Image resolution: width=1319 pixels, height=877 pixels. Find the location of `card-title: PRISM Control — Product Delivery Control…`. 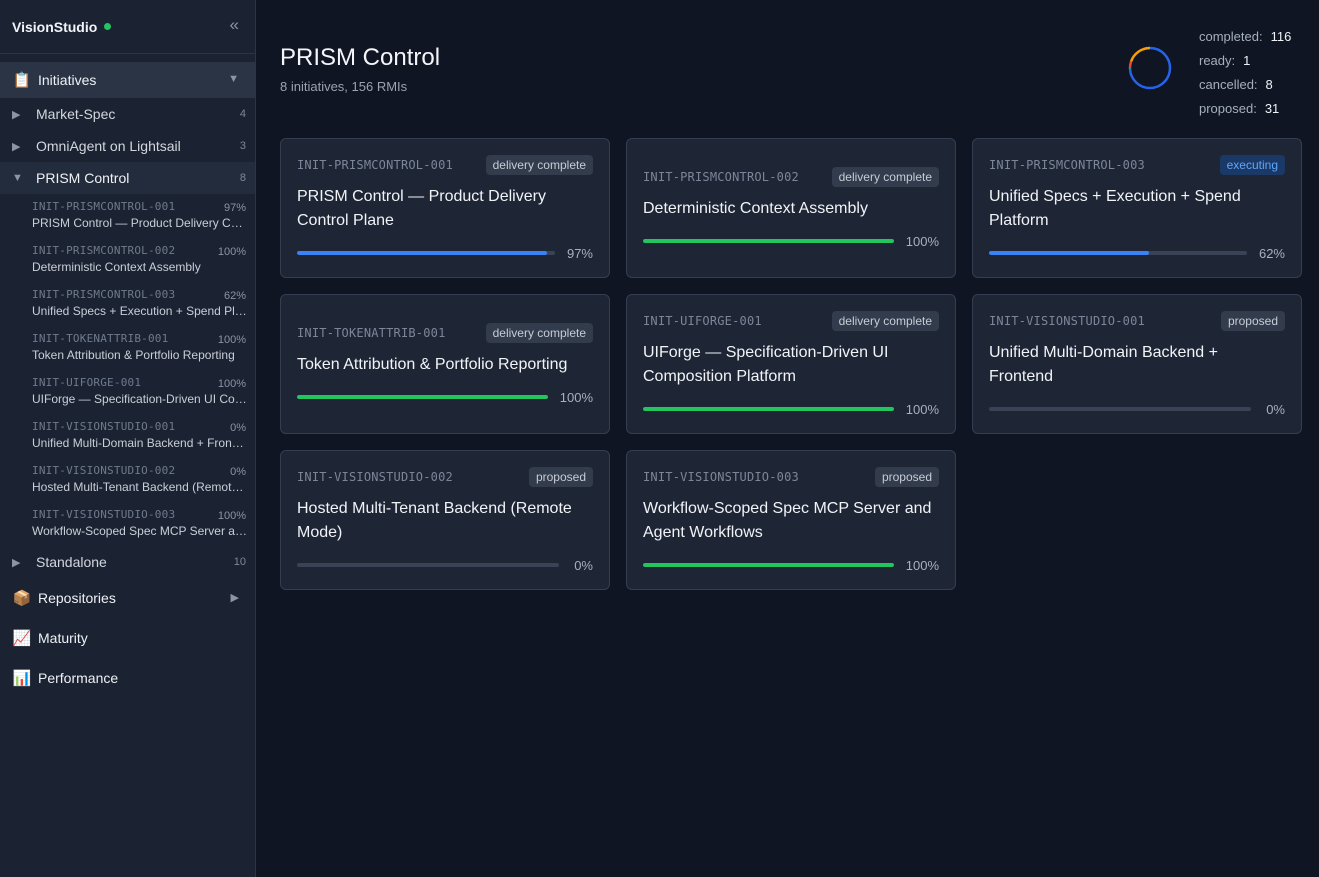

card-title: PRISM Control — Product Delivery Control… is located at coordinates (421, 208).